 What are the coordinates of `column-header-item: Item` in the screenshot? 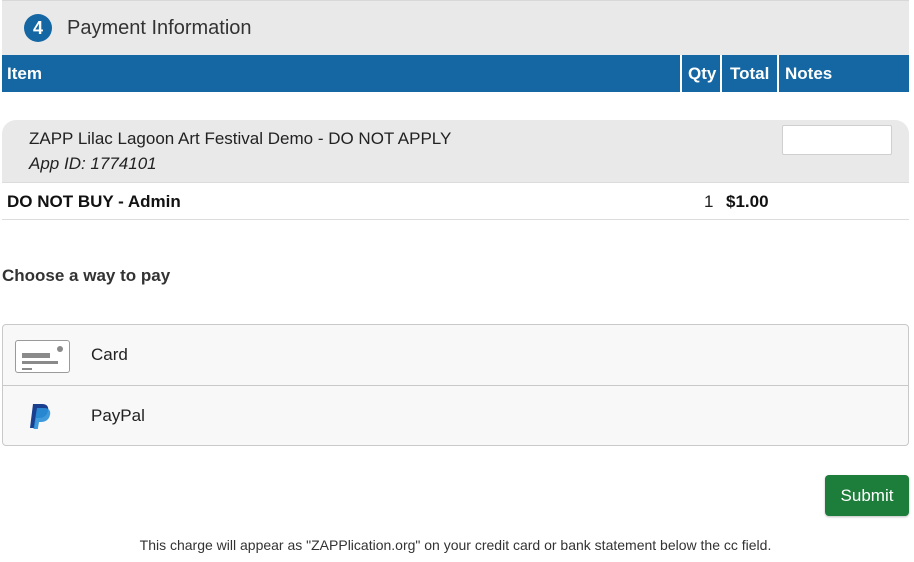 It's located at (24, 73).